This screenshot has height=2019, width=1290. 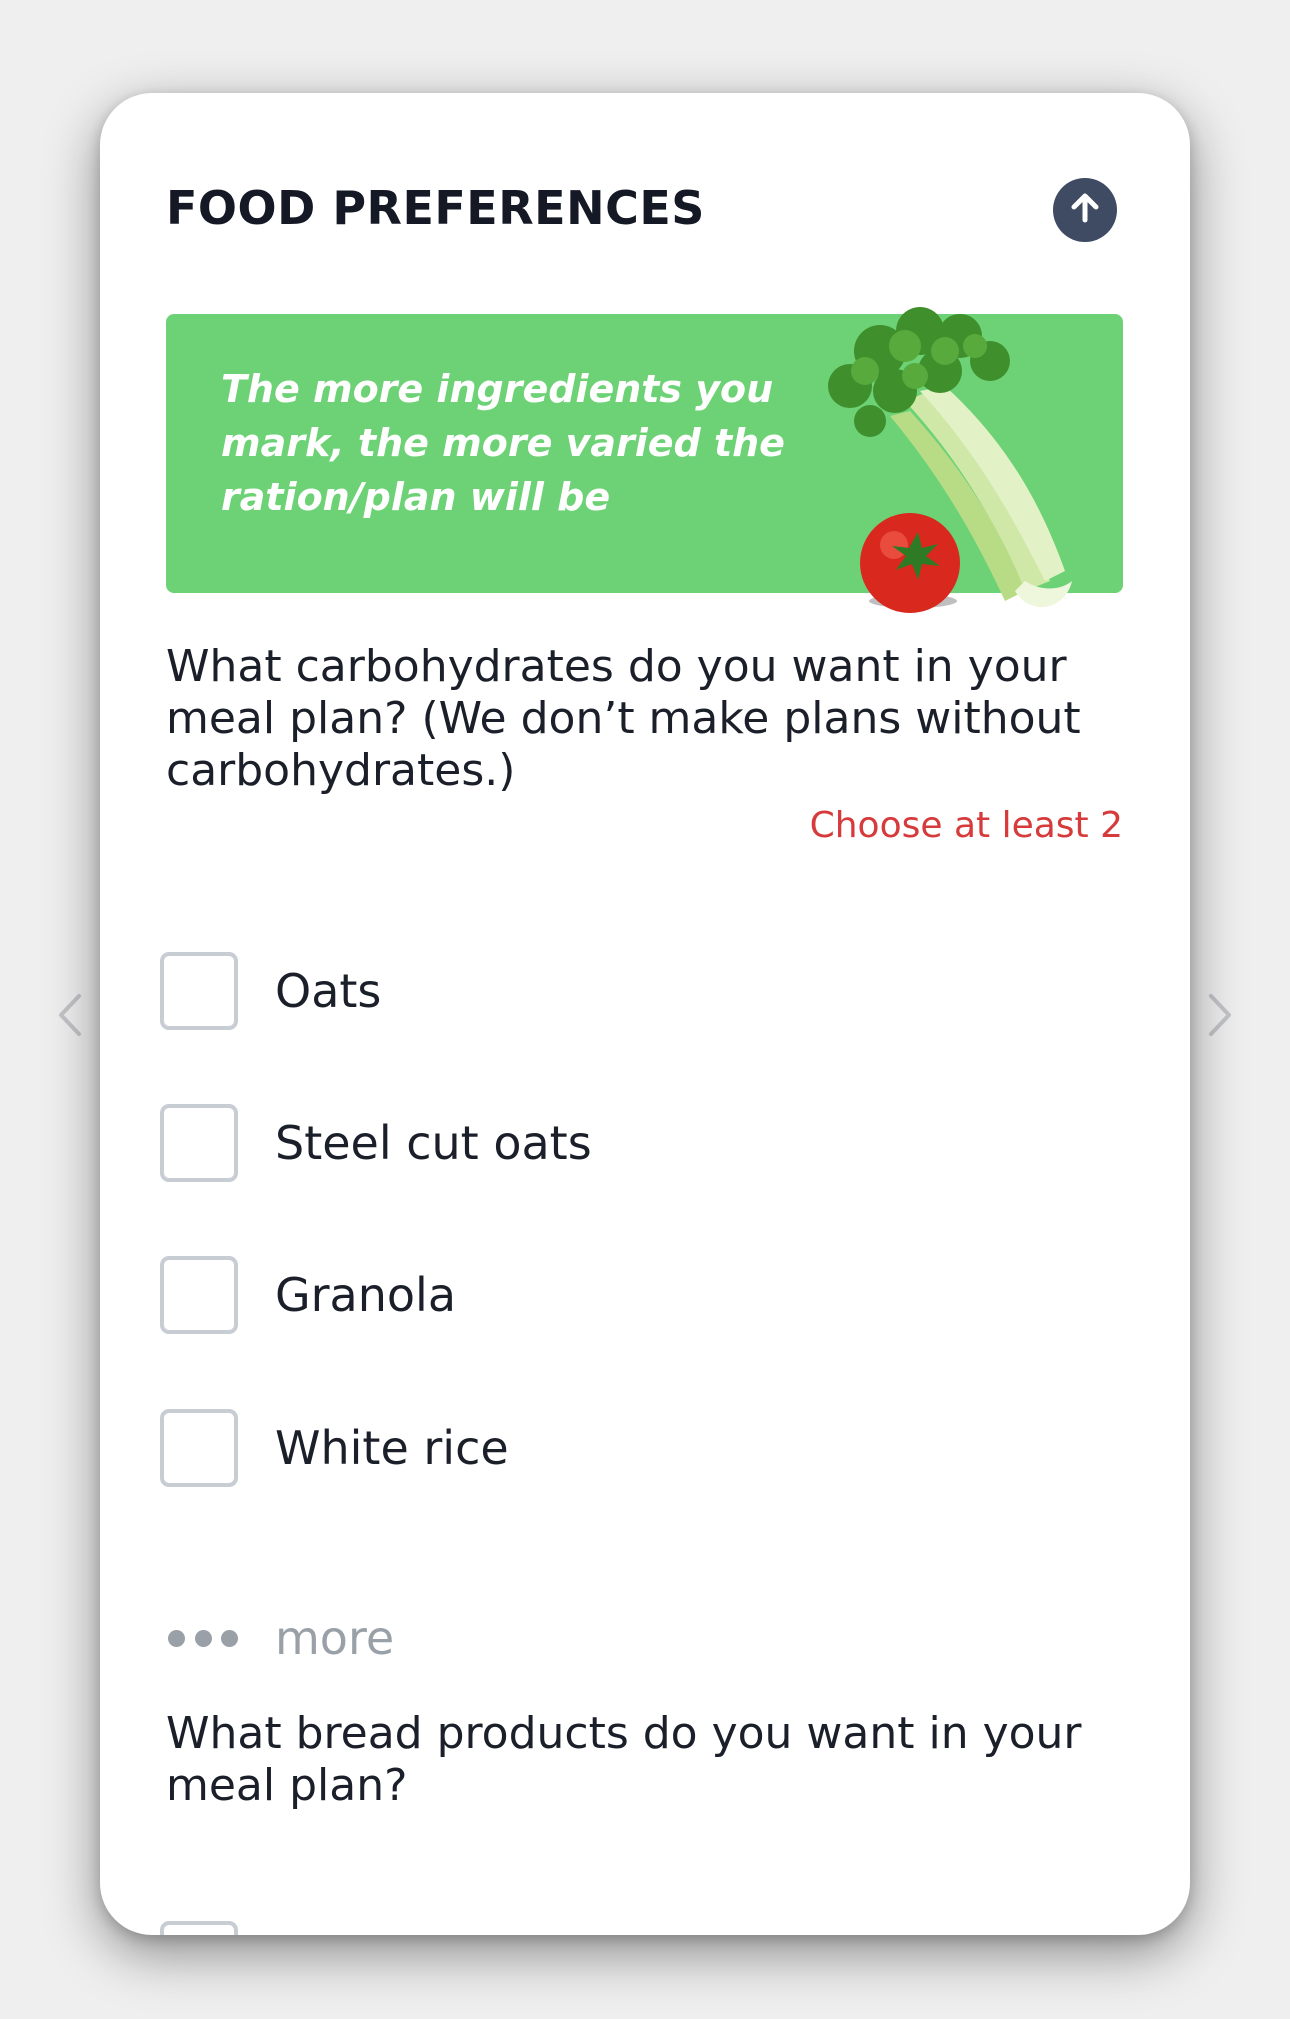 I want to click on celery-tomato-illustration, so click(x=950, y=460).